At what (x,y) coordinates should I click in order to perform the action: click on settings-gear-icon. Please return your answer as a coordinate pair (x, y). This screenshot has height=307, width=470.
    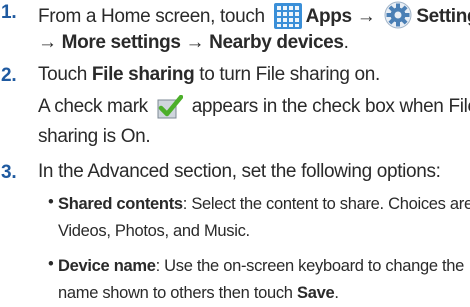
    Looking at the image, I should click on (398, 18).